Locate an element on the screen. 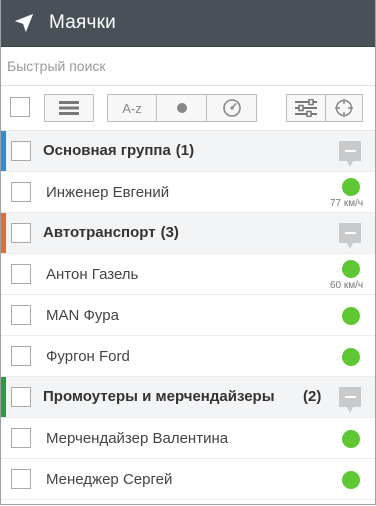  list-item: Мерчендайзер Валентина is located at coordinates (188, 438).